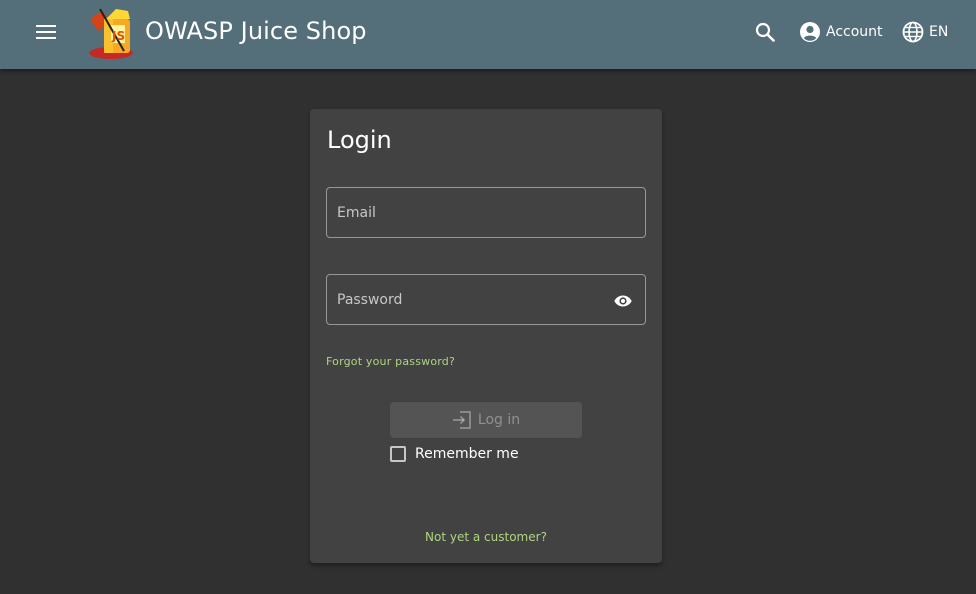  I want to click on visibility-icon, so click(623, 301).